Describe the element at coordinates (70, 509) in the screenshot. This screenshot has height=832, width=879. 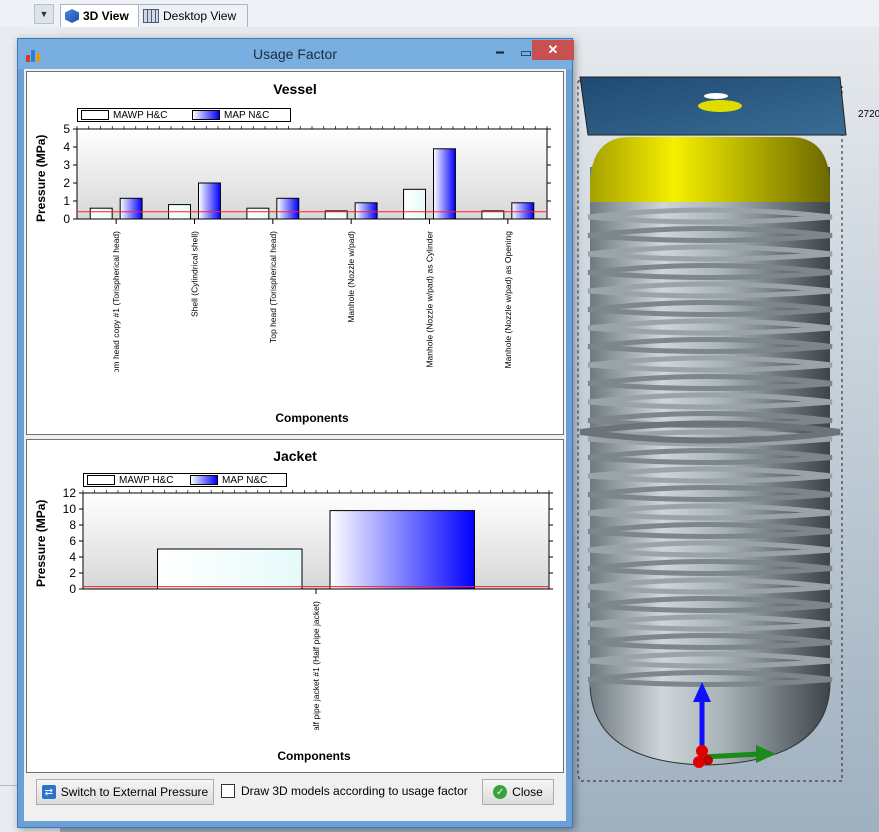
I see `jacket-y-tick-label: 10` at that location.